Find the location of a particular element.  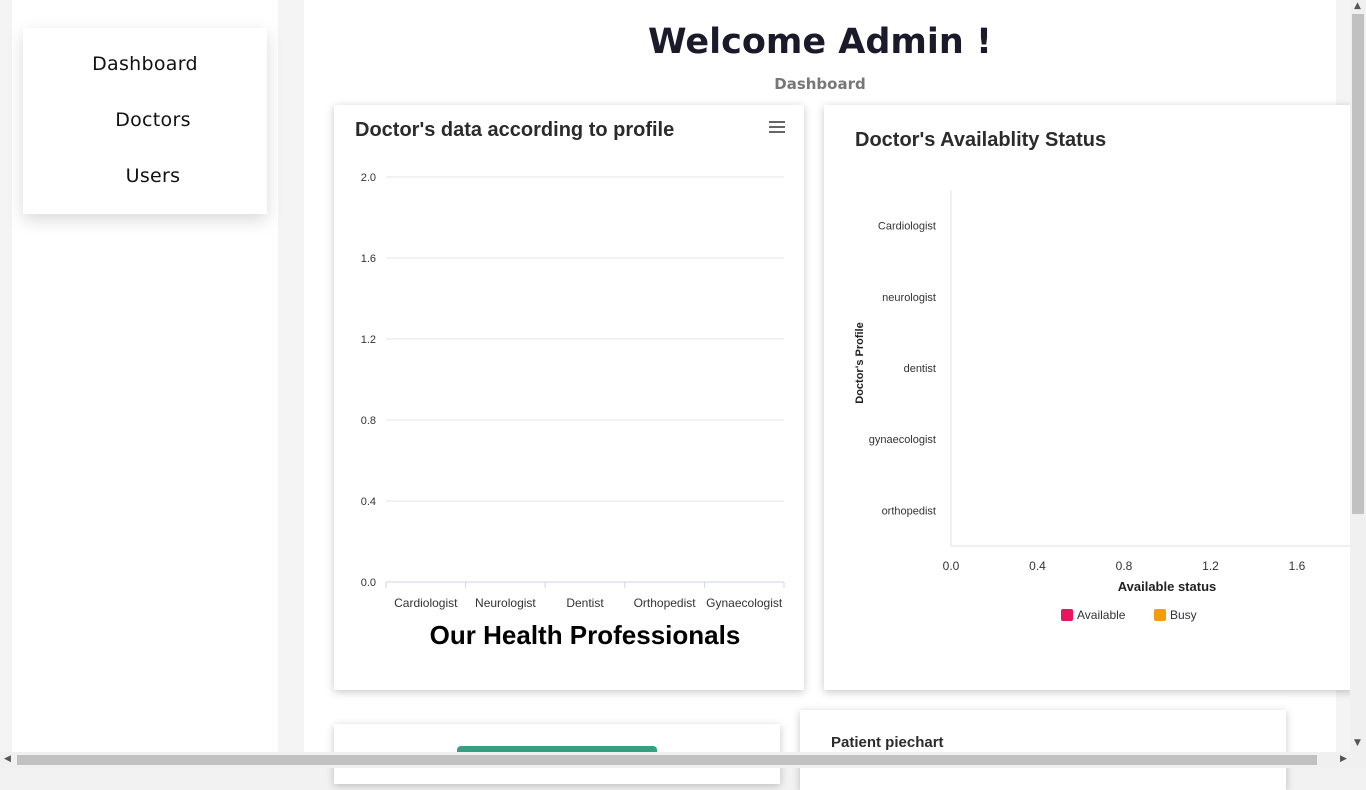

y-tick-label: dentist is located at coordinates (920, 369).